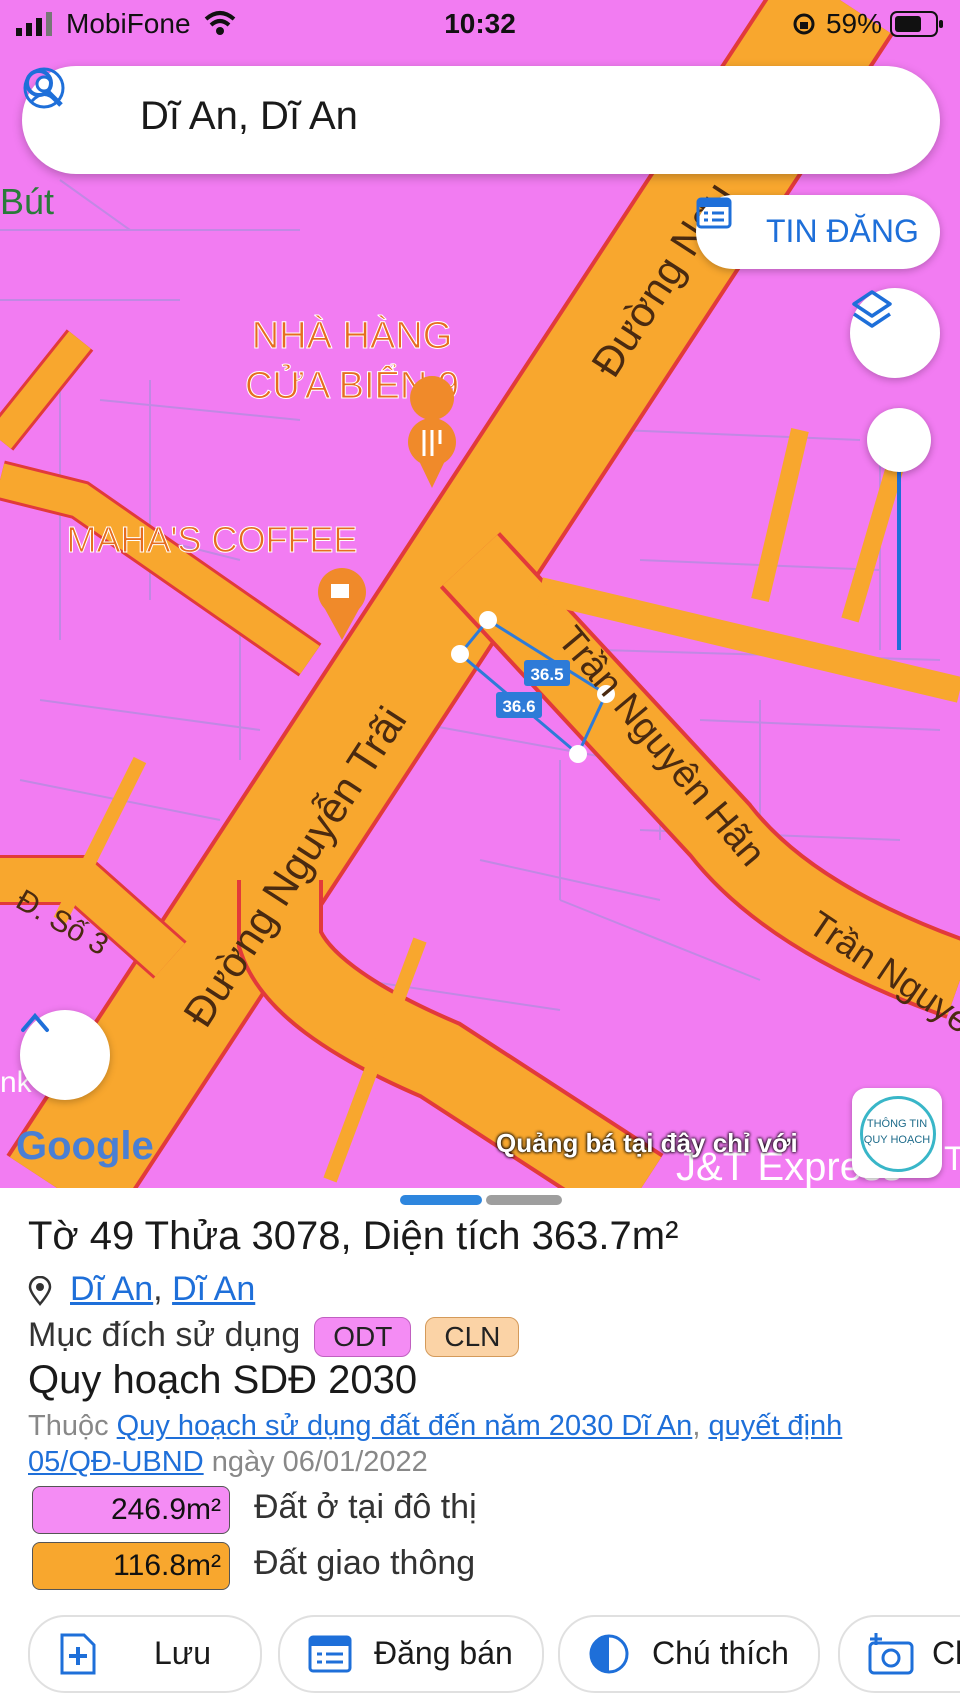 The image size is (960, 1707). I want to click on map-fragment-label: Bút, so click(27, 201).